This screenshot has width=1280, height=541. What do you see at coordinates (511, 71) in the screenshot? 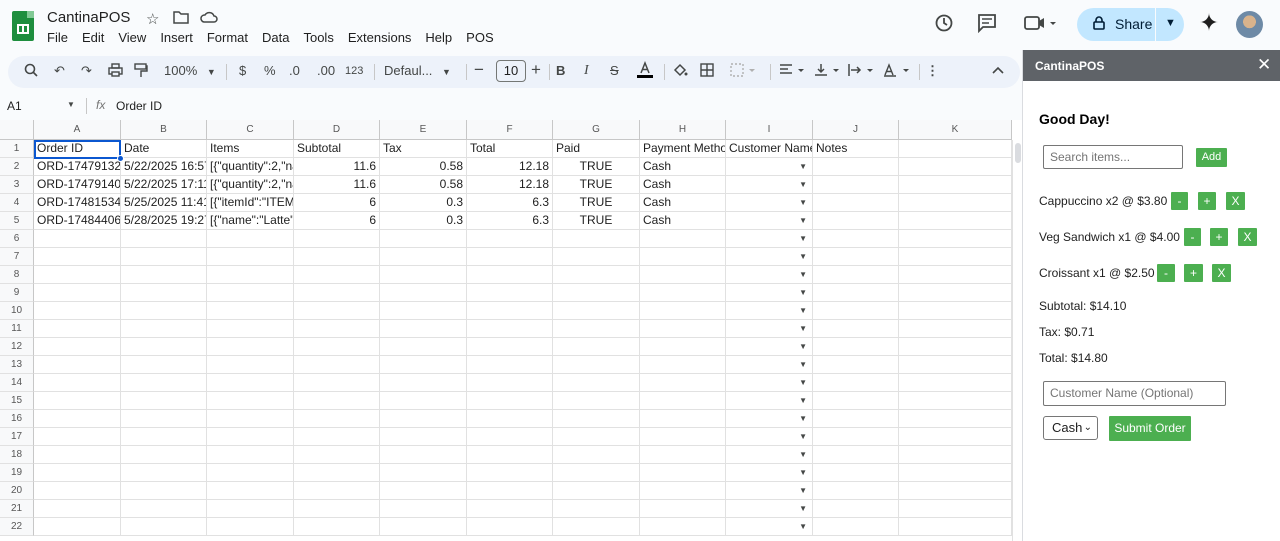
I see `font-size-input: 10` at bounding box center [511, 71].